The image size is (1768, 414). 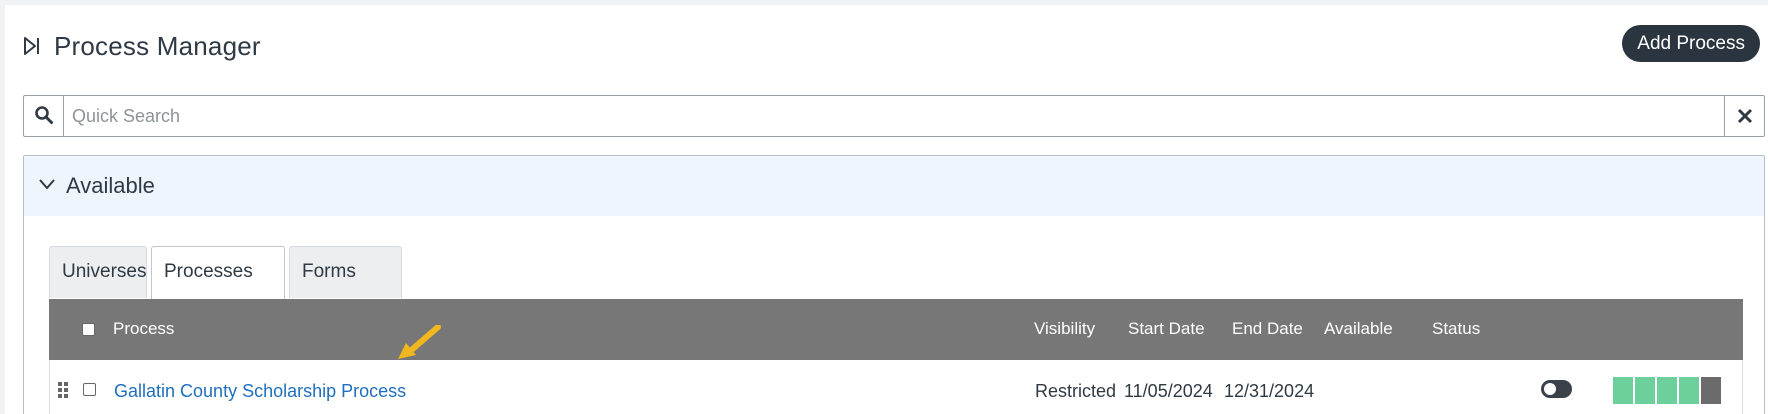 What do you see at coordinates (110, 185) in the screenshot?
I see `panel-title: Available` at bounding box center [110, 185].